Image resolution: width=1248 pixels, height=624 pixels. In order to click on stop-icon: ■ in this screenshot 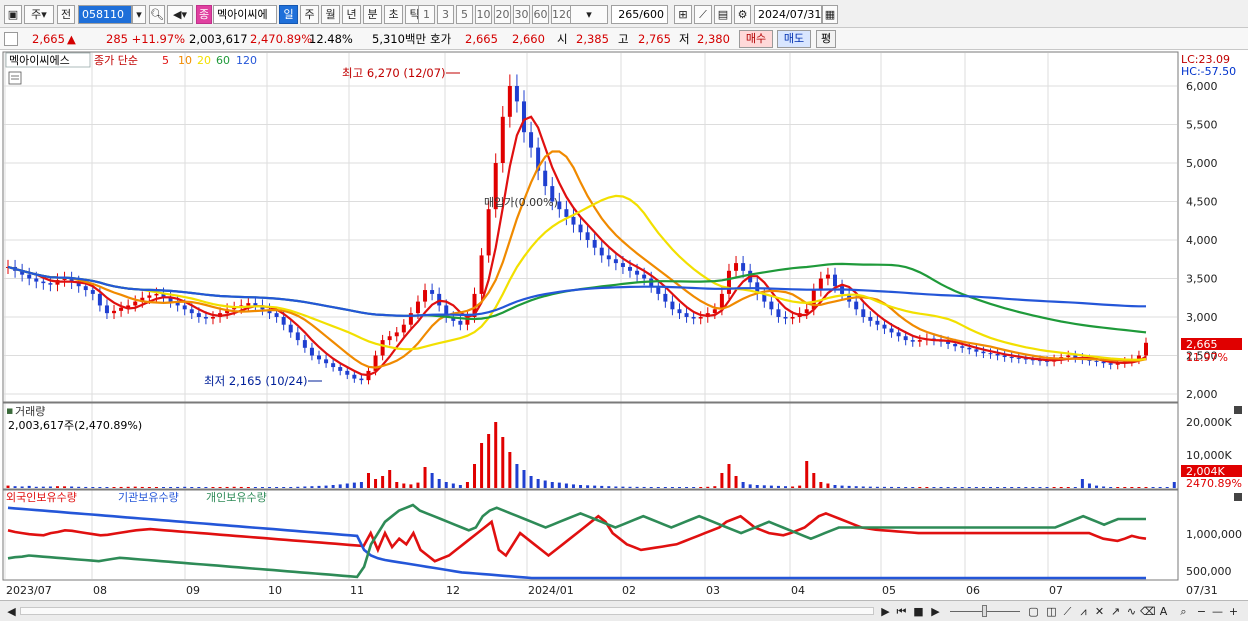, I will do `click(918, 611)`.